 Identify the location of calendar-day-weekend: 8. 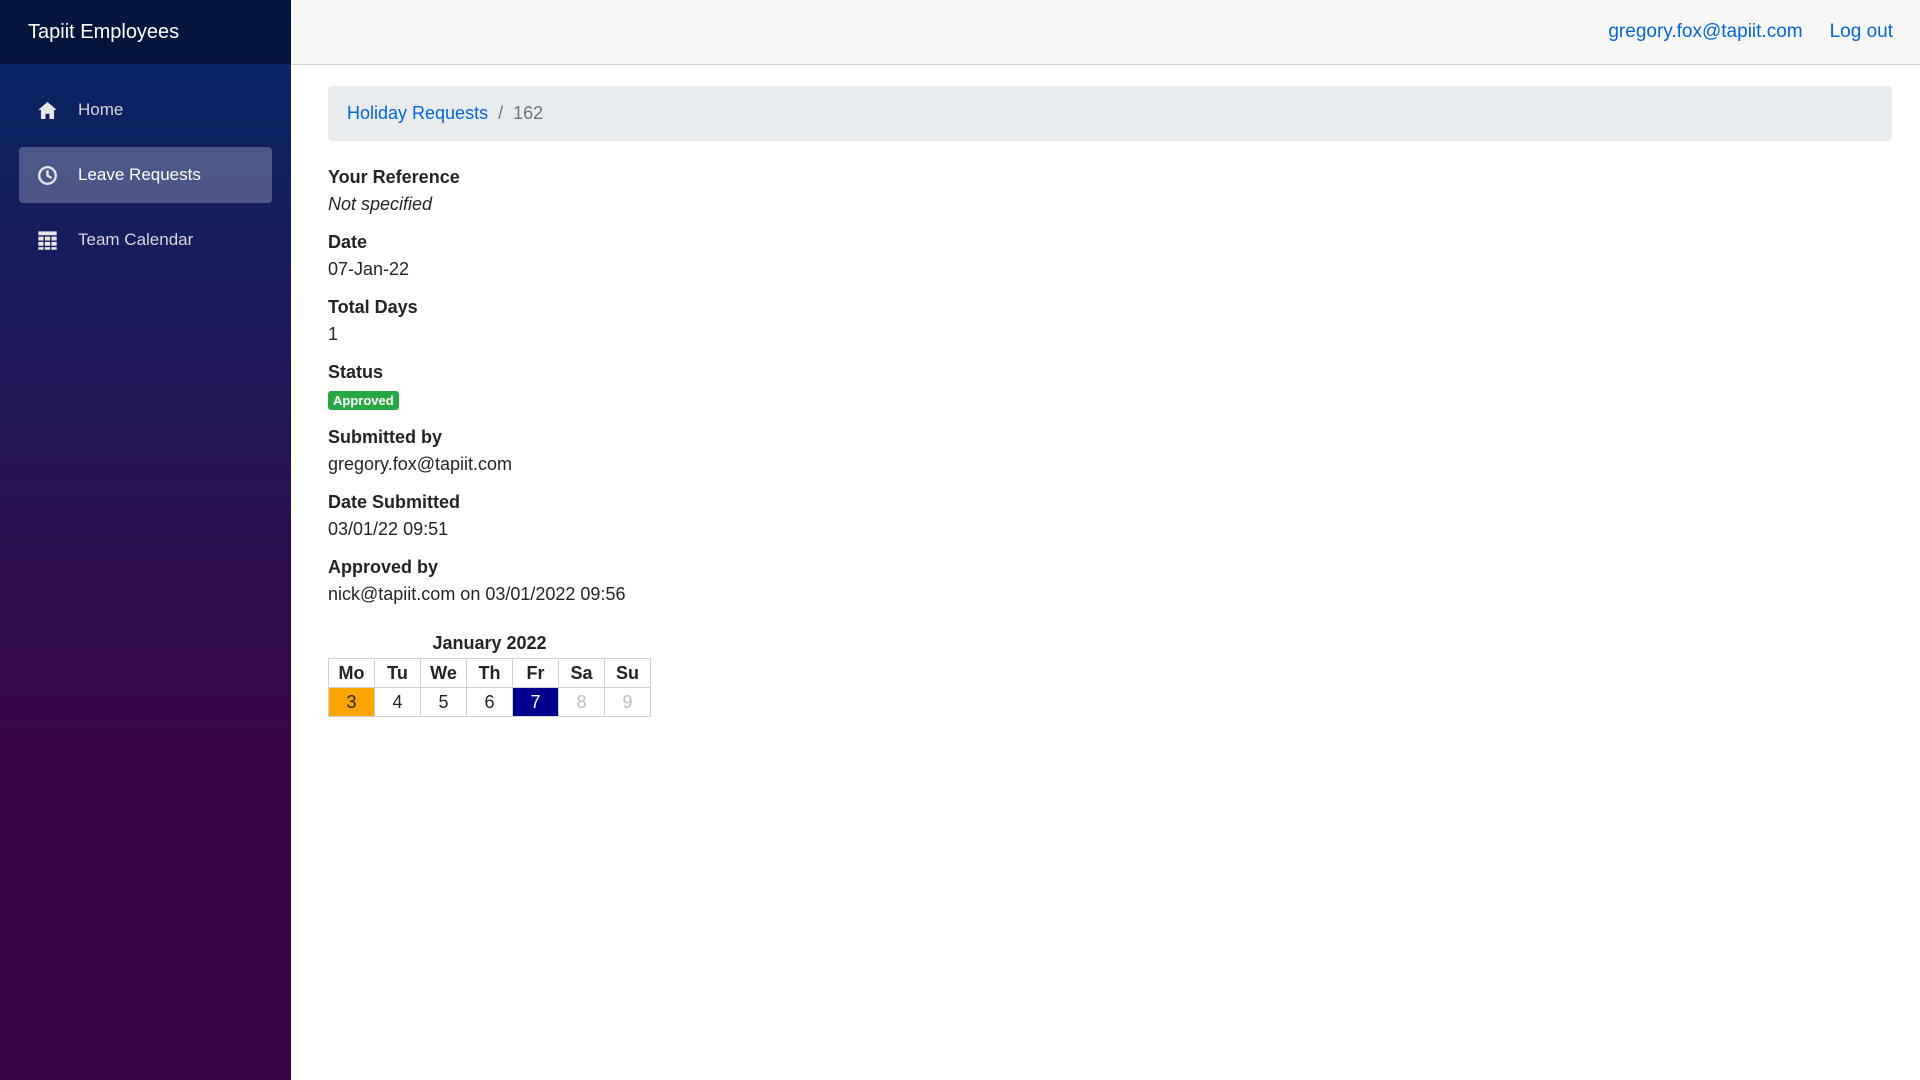
(581, 702).